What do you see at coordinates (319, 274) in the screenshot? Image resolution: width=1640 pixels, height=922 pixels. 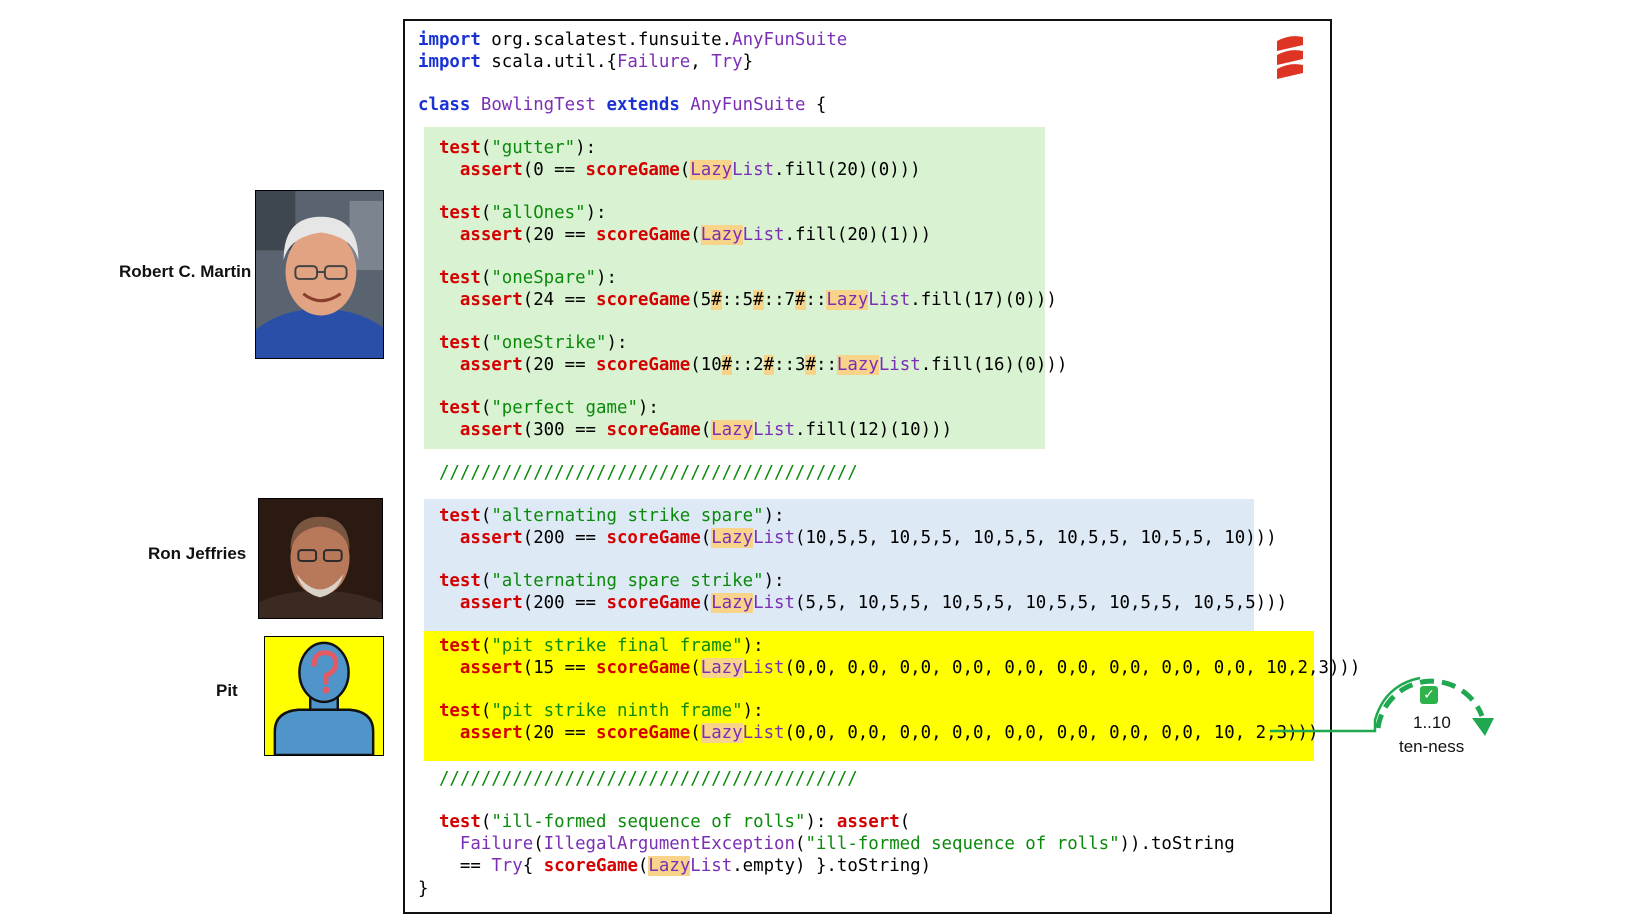 I see `robert-martin-photo` at bounding box center [319, 274].